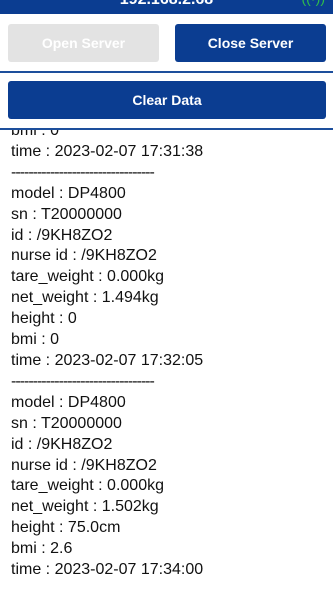 The height and width of the screenshot is (592, 333). Describe the element at coordinates (85, 298) in the screenshot. I see `log-line: net_weight : 1.494kg` at that location.